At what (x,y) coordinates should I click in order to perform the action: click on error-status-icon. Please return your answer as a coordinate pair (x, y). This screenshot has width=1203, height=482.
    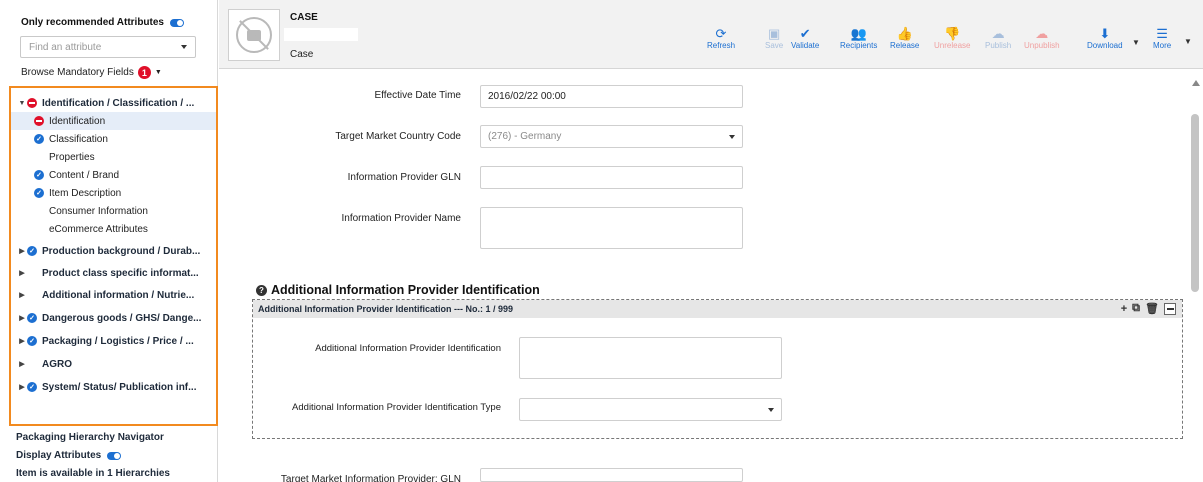
    Looking at the image, I should click on (39, 121).